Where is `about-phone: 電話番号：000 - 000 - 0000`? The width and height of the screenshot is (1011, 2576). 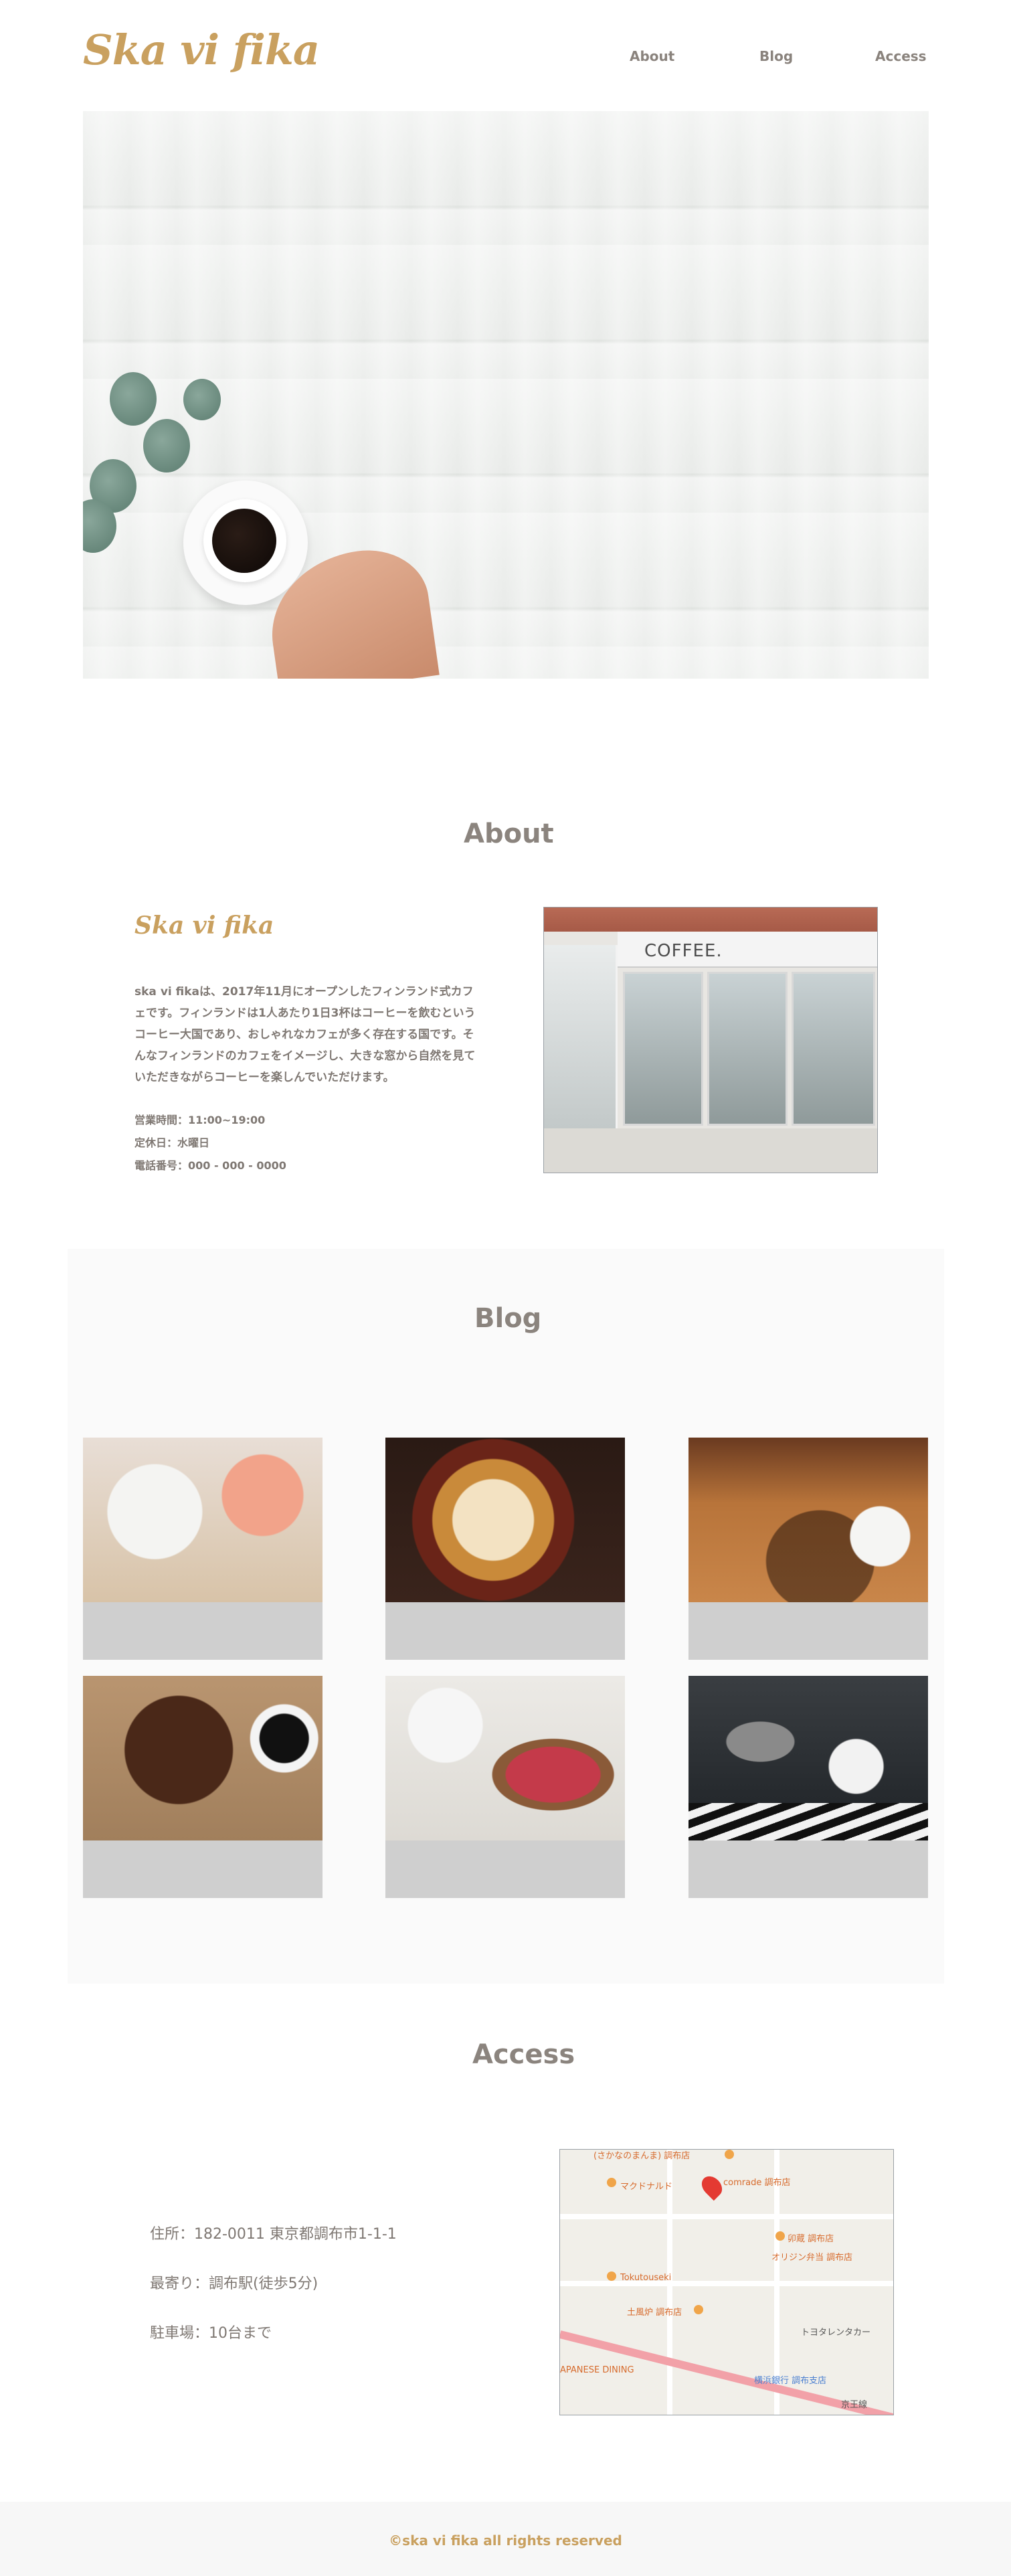 about-phone: 電話番号：000 - 000 - 0000 is located at coordinates (210, 1165).